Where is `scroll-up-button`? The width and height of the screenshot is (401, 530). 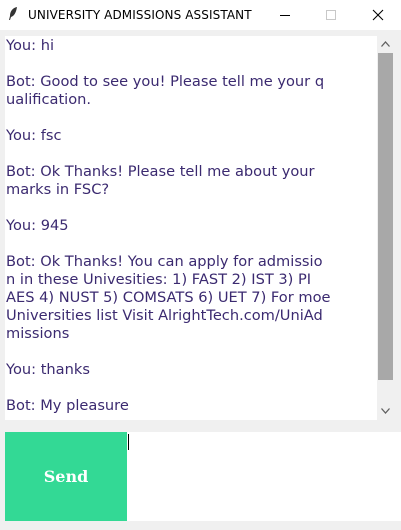 scroll-up-button is located at coordinates (385, 44).